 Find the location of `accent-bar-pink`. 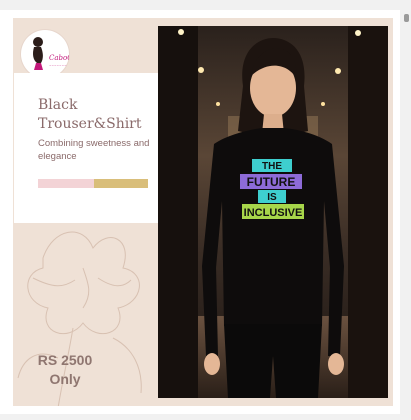

accent-bar-pink is located at coordinates (66, 183).